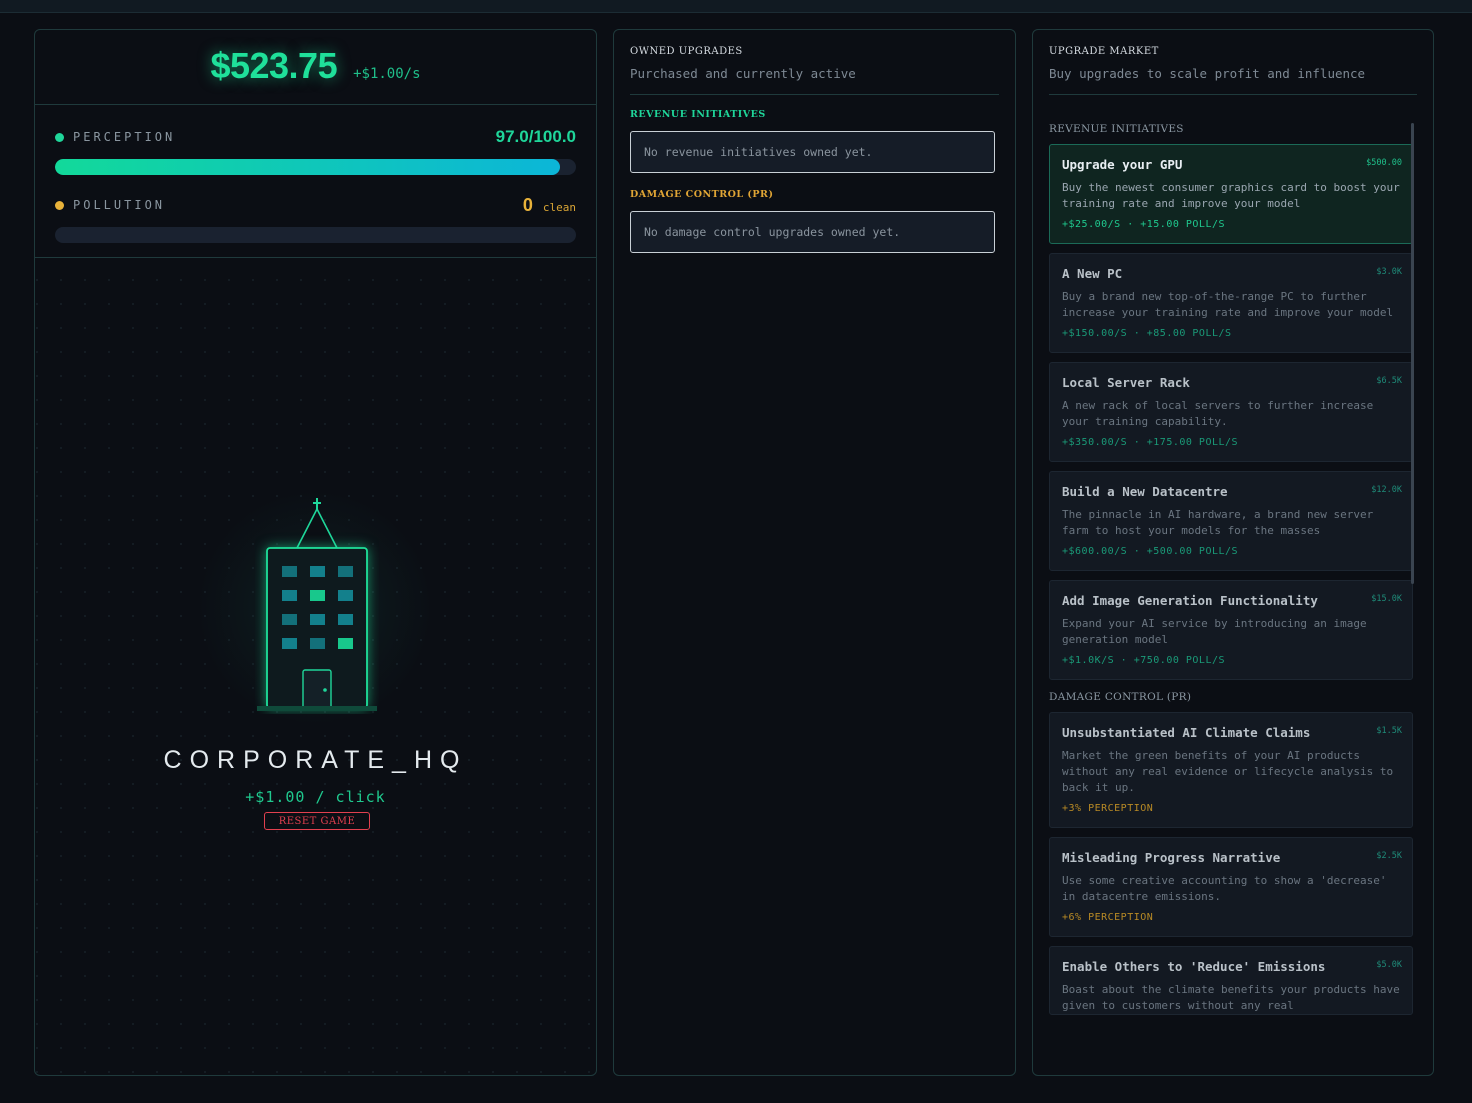  Describe the element at coordinates (1386, 490) in the screenshot. I see `upgrade-cost: $12.0K` at that location.